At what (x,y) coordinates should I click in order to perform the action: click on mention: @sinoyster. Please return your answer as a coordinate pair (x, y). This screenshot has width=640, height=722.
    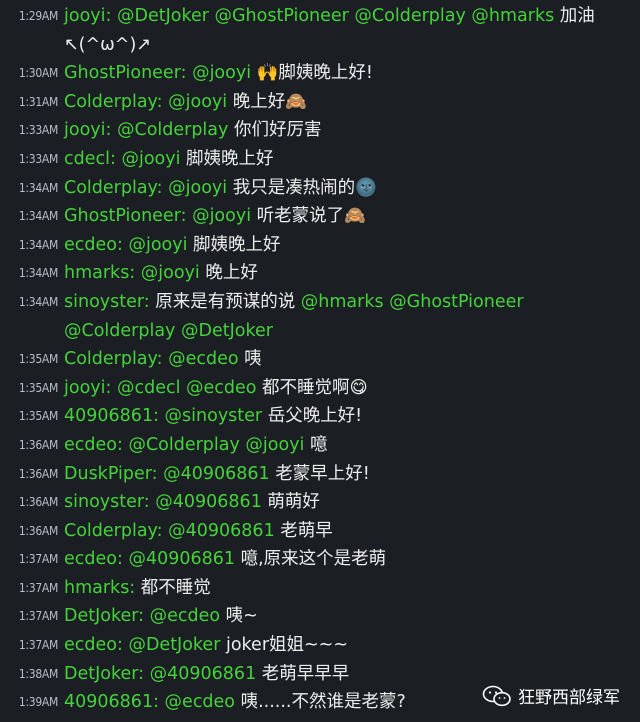
    Looking at the image, I should click on (214, 416).